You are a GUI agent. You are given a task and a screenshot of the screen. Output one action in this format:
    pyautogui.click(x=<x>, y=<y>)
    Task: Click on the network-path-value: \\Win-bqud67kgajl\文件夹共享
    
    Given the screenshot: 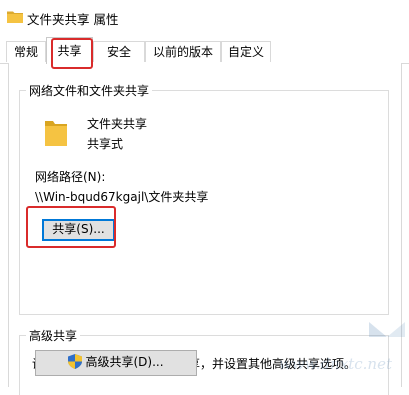 What is the action you would take?
    pyautogui.click(x=122, y=197)
    